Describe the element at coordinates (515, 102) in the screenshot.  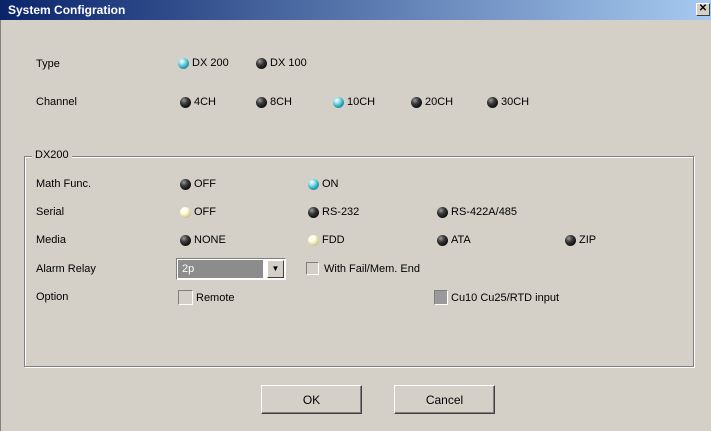
I see `channel-option-label: 30CH` at that location.